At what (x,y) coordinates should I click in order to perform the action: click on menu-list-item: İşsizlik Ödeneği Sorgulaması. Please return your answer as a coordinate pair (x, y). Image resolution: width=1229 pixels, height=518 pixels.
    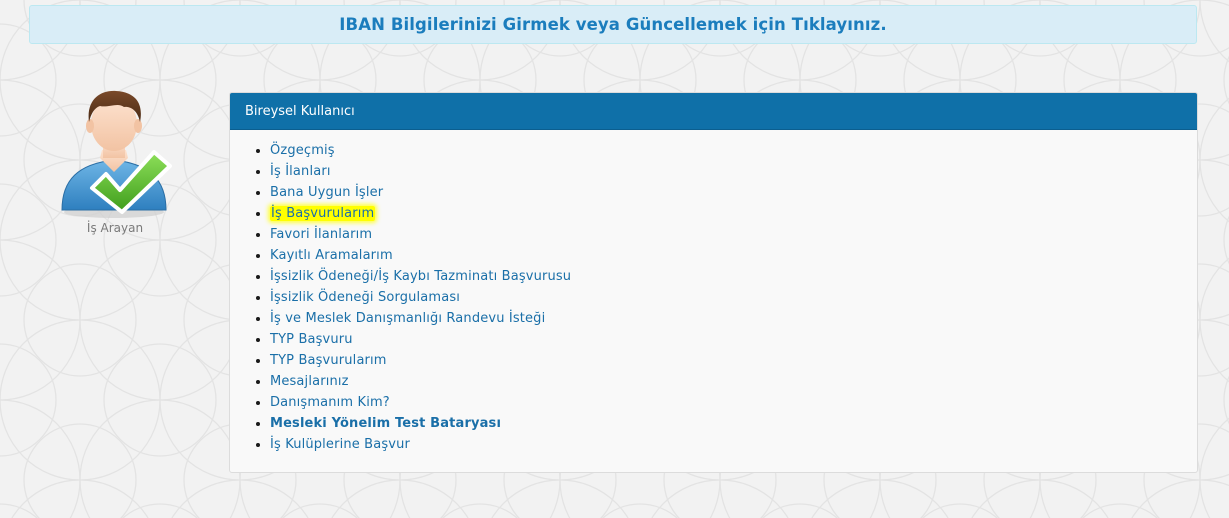
    Looking at the image, I should click on (733, 297).